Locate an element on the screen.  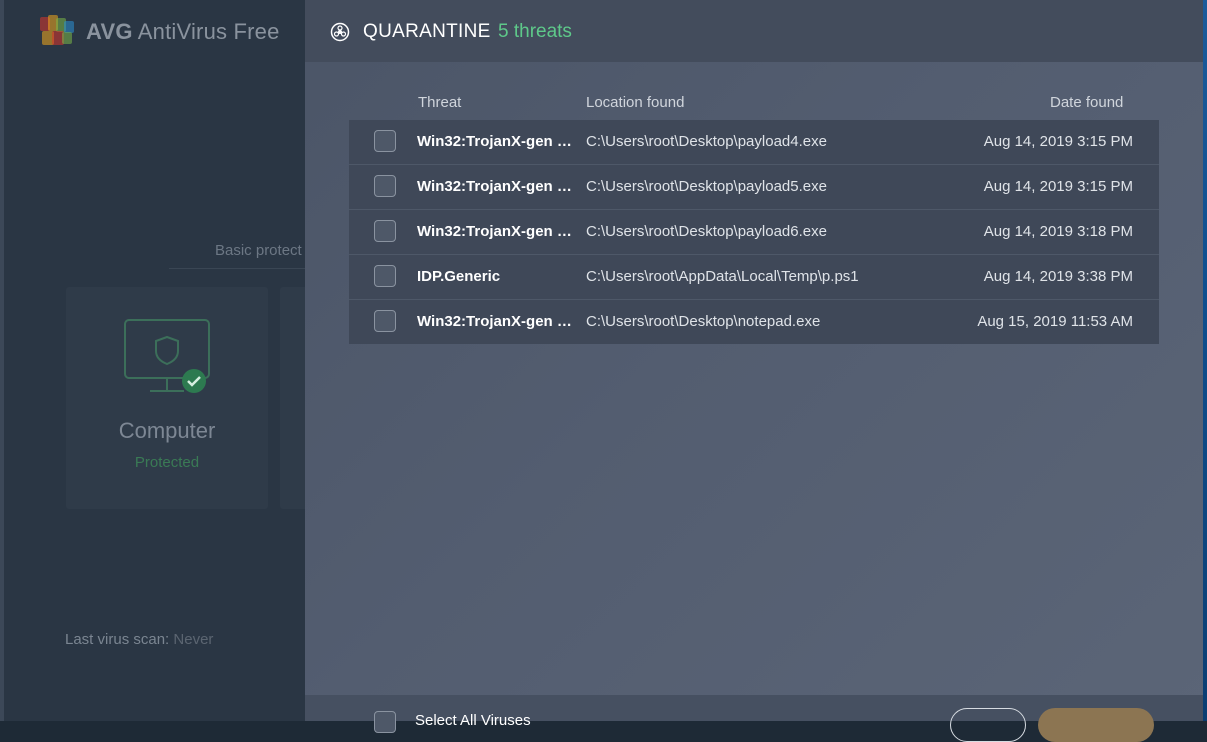
threat-location: C:\Users\root\AppData\Local\Temp\p.ps1 is located at coordinates (722, 276).